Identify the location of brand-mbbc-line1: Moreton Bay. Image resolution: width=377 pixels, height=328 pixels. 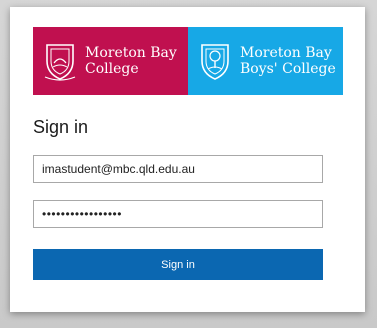
(286, 53).